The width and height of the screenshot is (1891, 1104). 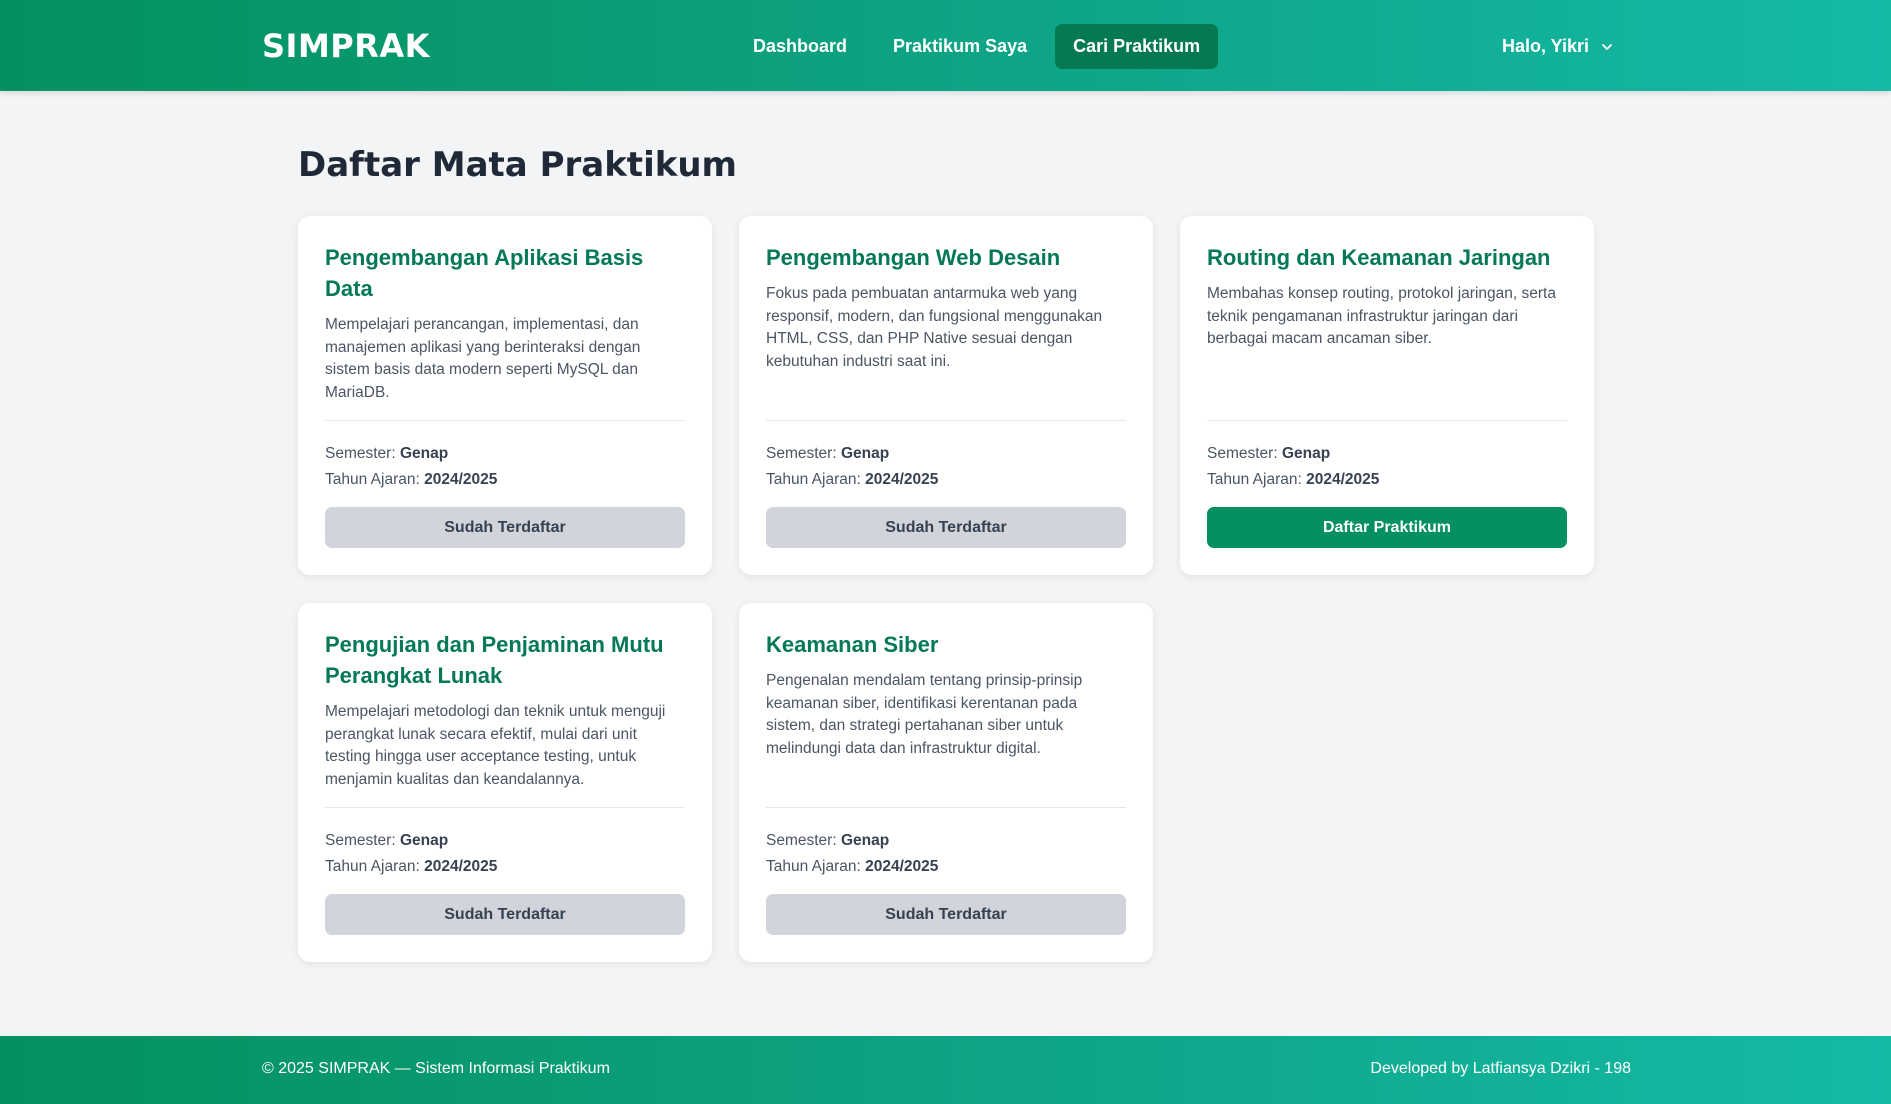 What do you see at coordinates (1387, 527) in the screenshot?
I see `register-button: Daftar Praktikum` at bounding box center [1387, 527].